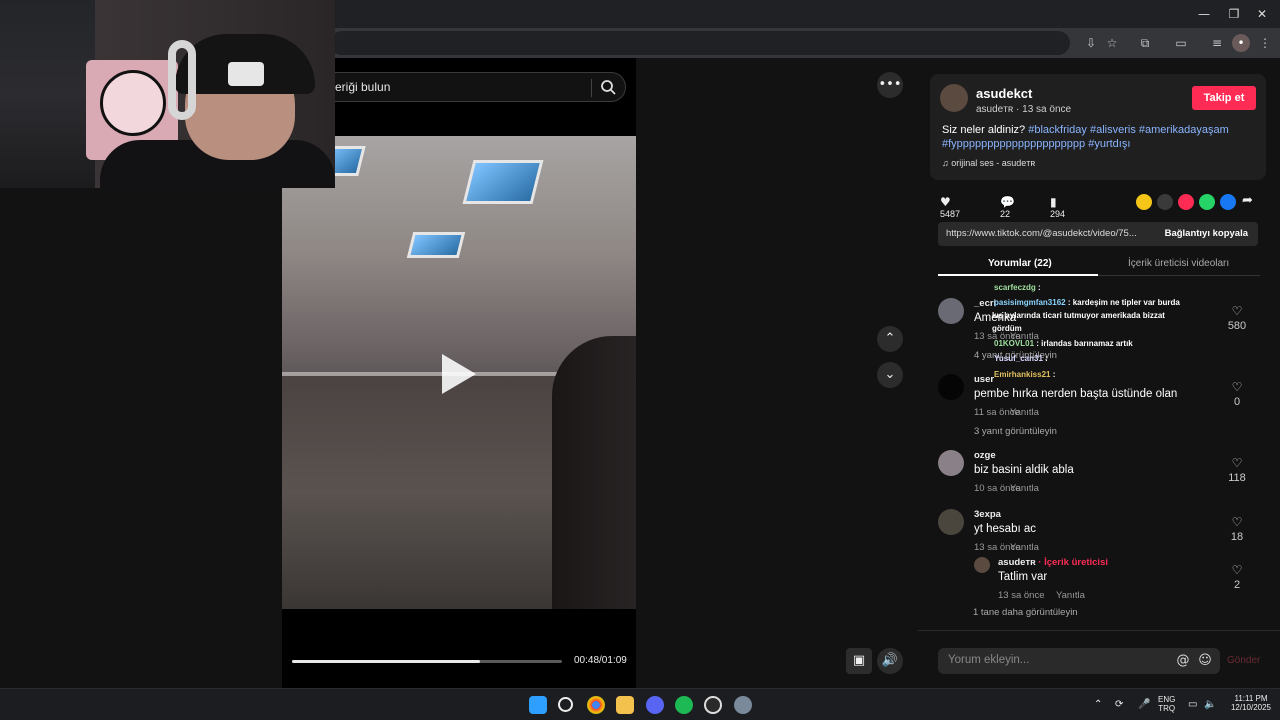  Describe the element at coordinates (1005, 529) in the screenshot. I see `comment-text: yt hesabı ac` at that location.